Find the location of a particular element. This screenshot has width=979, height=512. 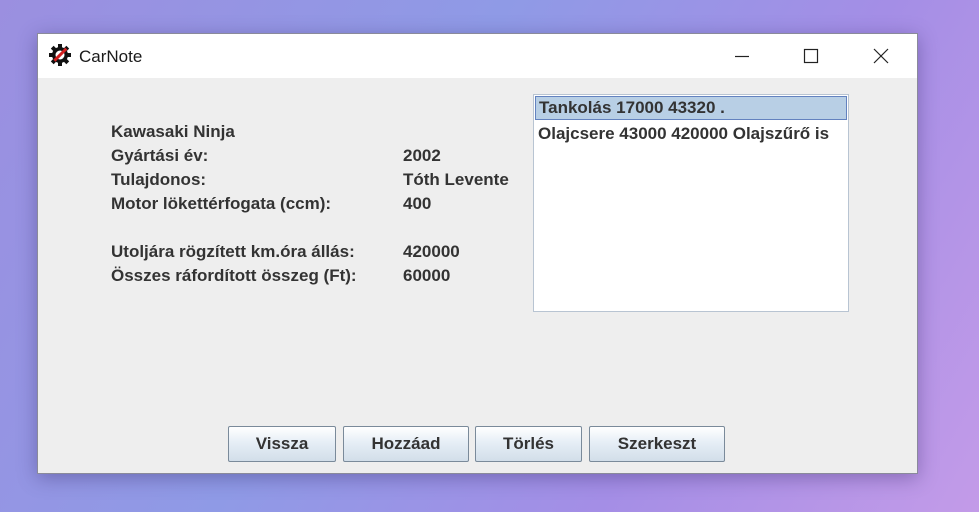

close-button is located at coordinates (881, 56).